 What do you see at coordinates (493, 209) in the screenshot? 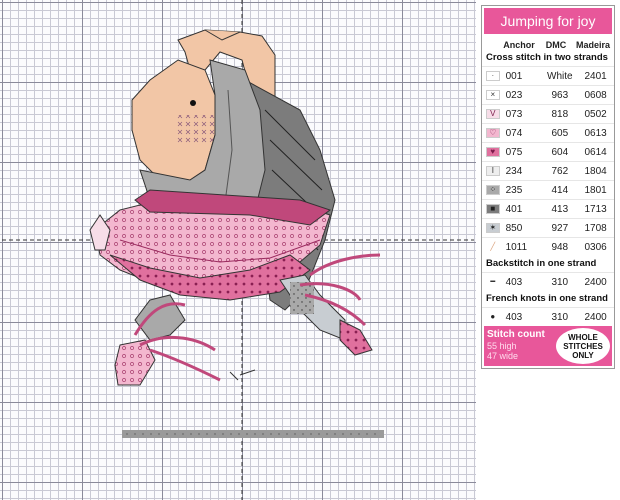
I see `key-symbol: ■` at bounding box center [493, 209].